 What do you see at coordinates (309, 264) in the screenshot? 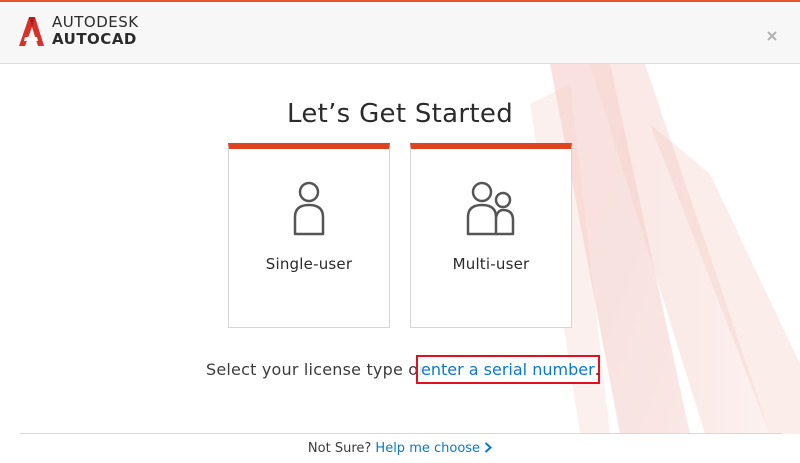
I see `single-user-label: Single-user` at bounding box center [309, 264].